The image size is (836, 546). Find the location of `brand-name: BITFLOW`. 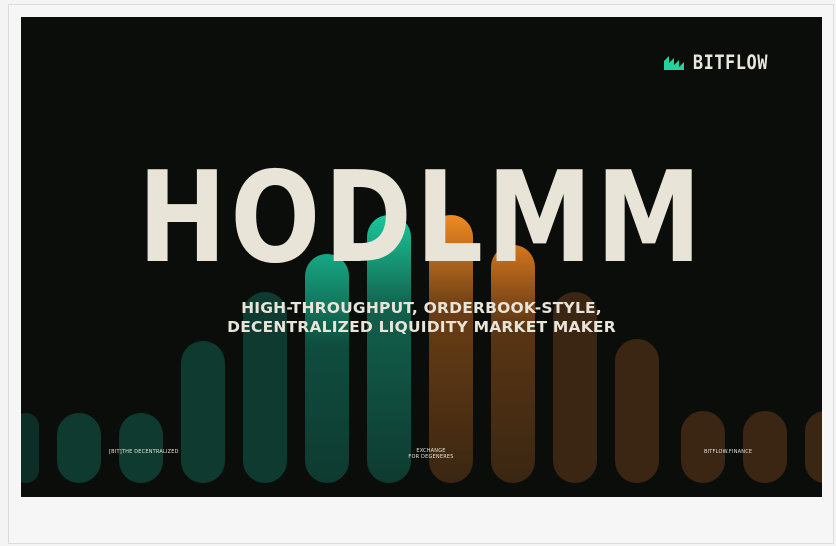

brand-name: BITFLOW is located at coordinates (730, 63).